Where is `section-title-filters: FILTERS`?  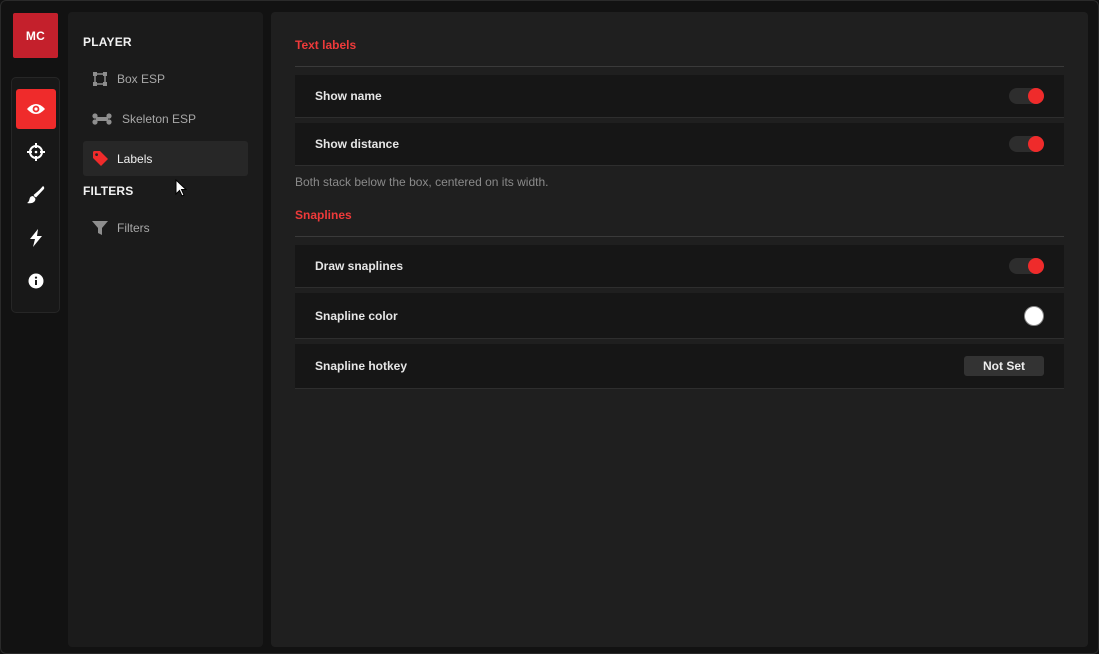 section-title-filters: FILTERS is located at coordinates (108, 191).